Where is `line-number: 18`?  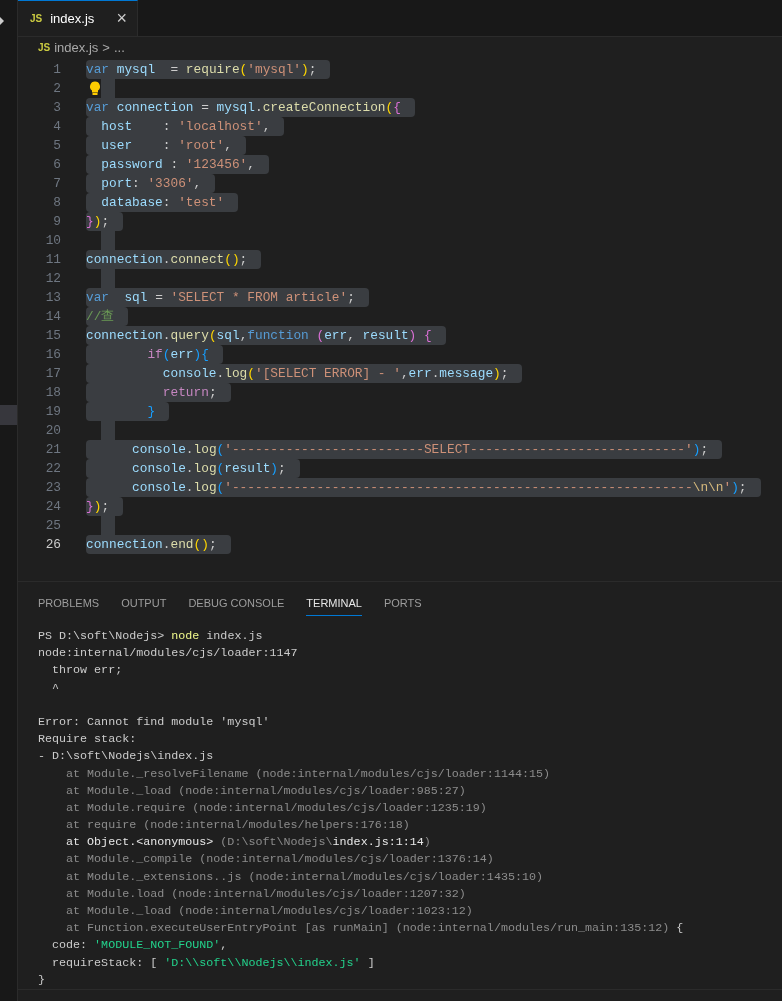 line-number: 18 is located at coordinates (52, 392).